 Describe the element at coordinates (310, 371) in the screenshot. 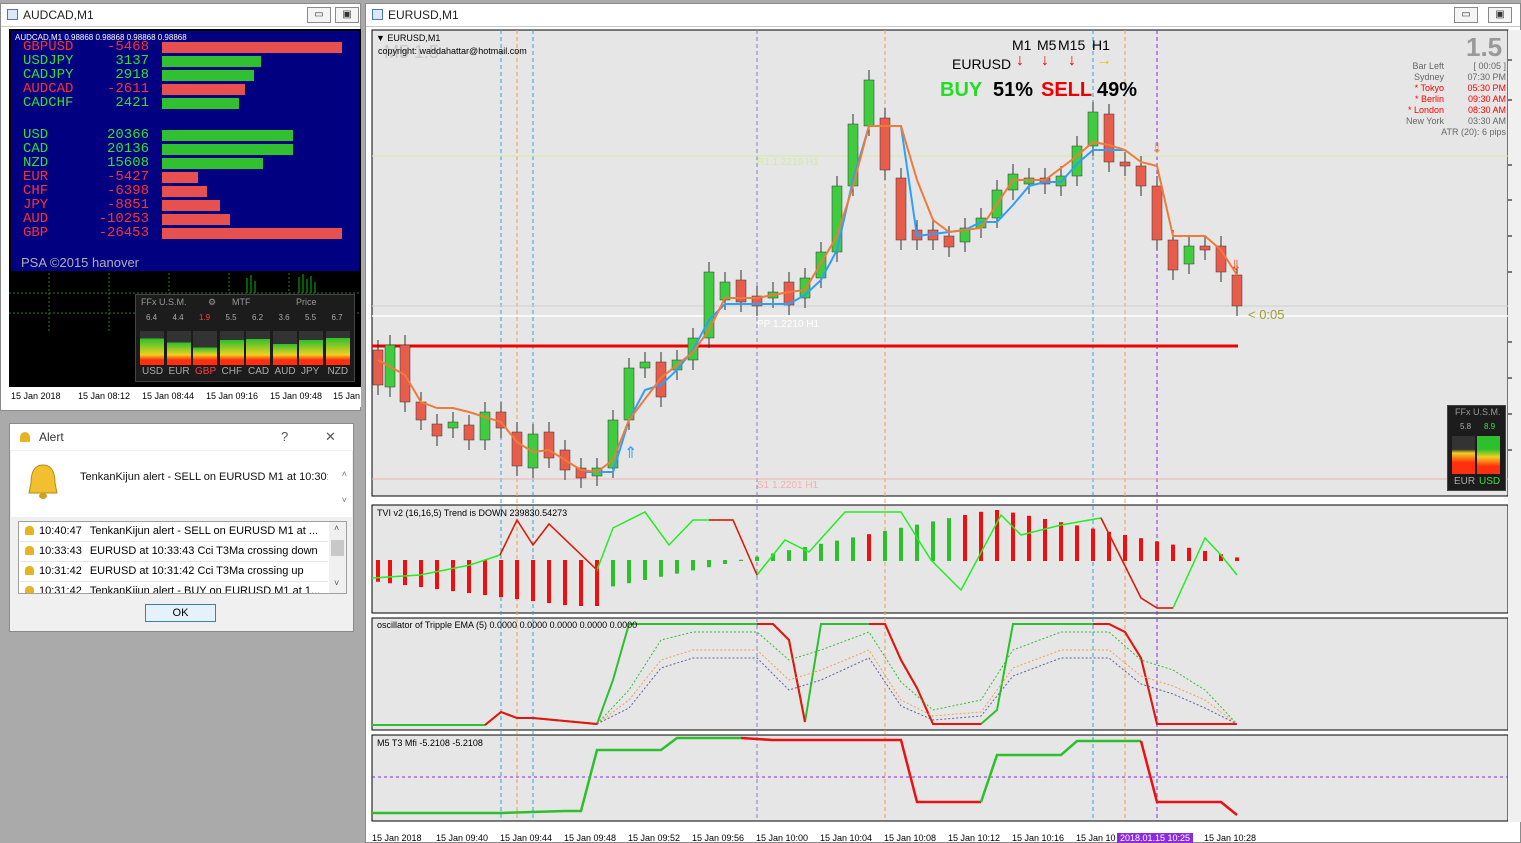

I see `ffx-currency: JPY` at that location.